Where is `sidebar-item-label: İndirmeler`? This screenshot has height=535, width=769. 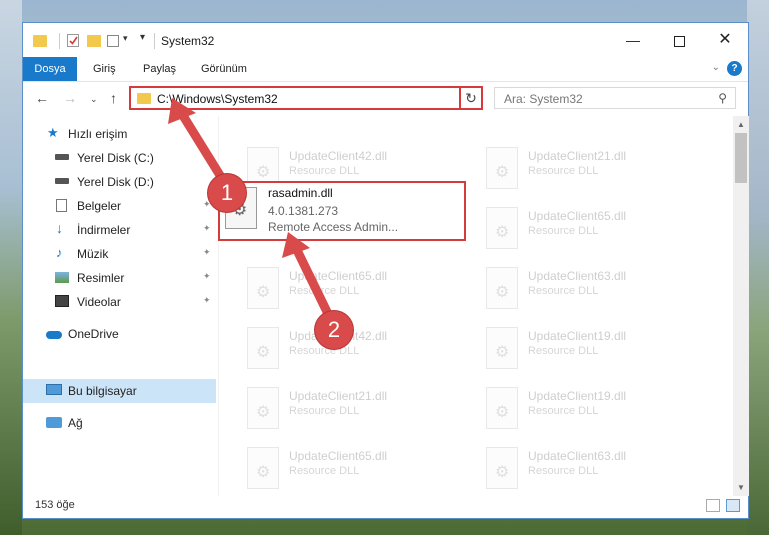 sidebar-item-label: İndirmeler is located at coordinates (104, 230).